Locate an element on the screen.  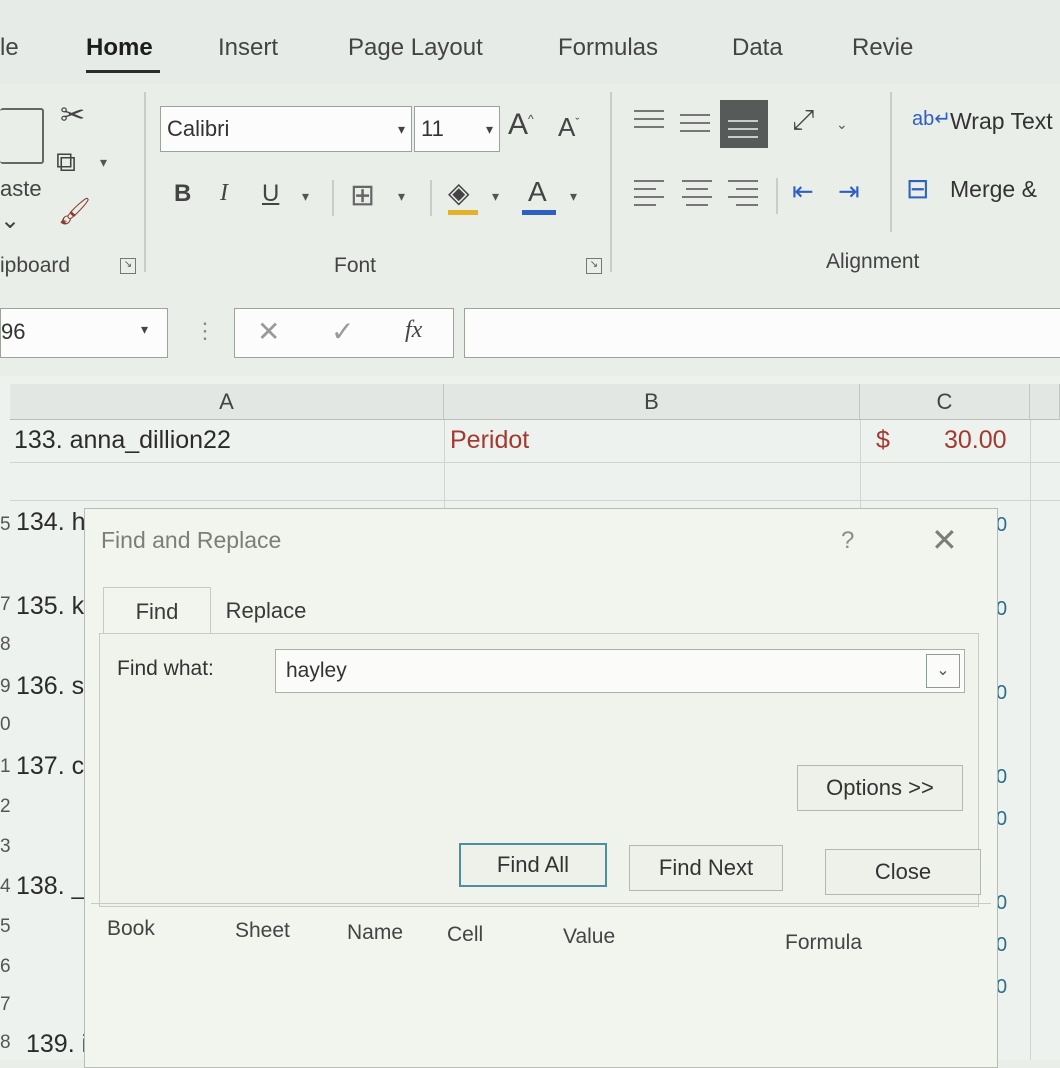
underline-button: U is located at coordinates (270, 194).